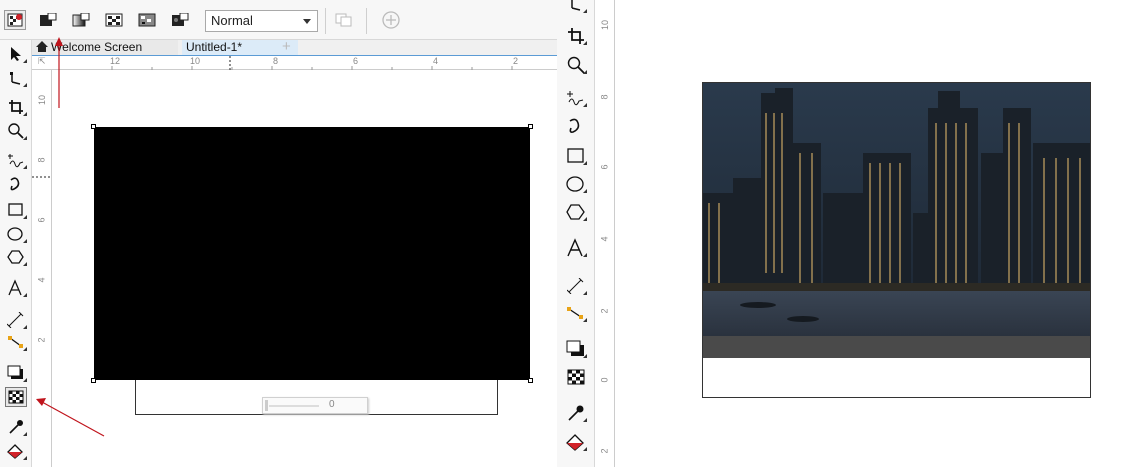 The image size is (1125, 467). I want to click on transparency-none-button, so click(15, 20).